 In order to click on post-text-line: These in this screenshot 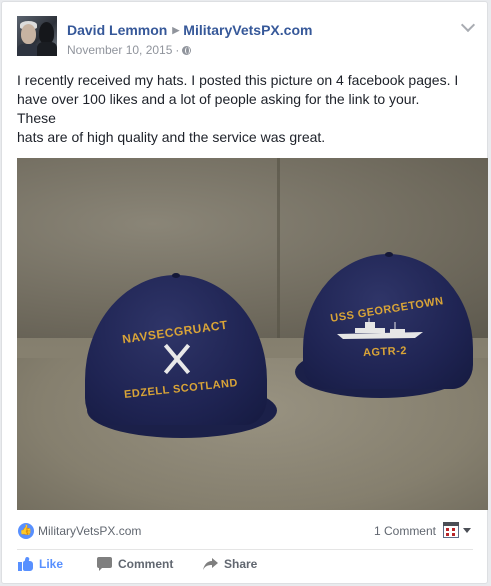, I will do `click(36, 118)`.